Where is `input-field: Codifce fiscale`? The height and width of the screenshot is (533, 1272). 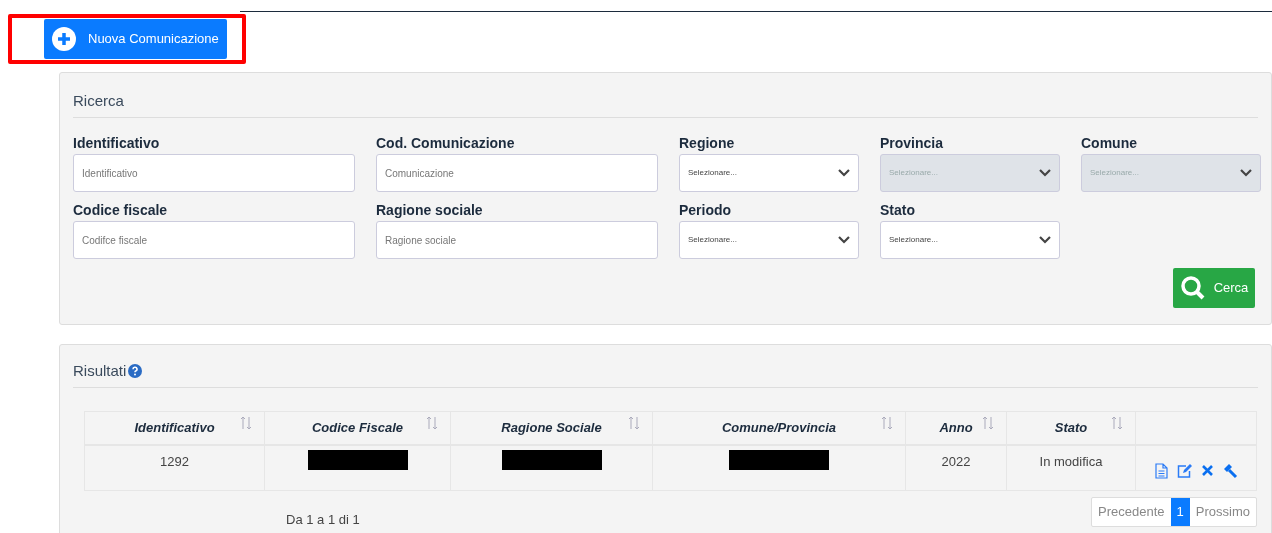
input-field: Codifce fiscale is located at coordinates (214, 240).